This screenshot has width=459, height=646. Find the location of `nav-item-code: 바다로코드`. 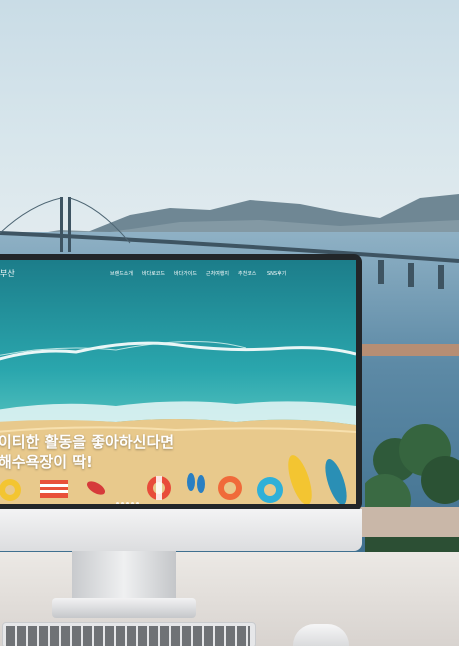

nav-item-code: 바다로코드 is located at coordinates (153, 273).